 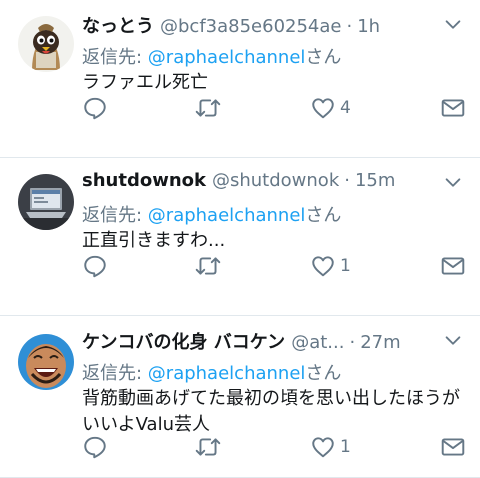 What do you see at coordinates (368, 26) in the screenshot?
I see `timestamp: 1h` at bounding box center [368, 26].